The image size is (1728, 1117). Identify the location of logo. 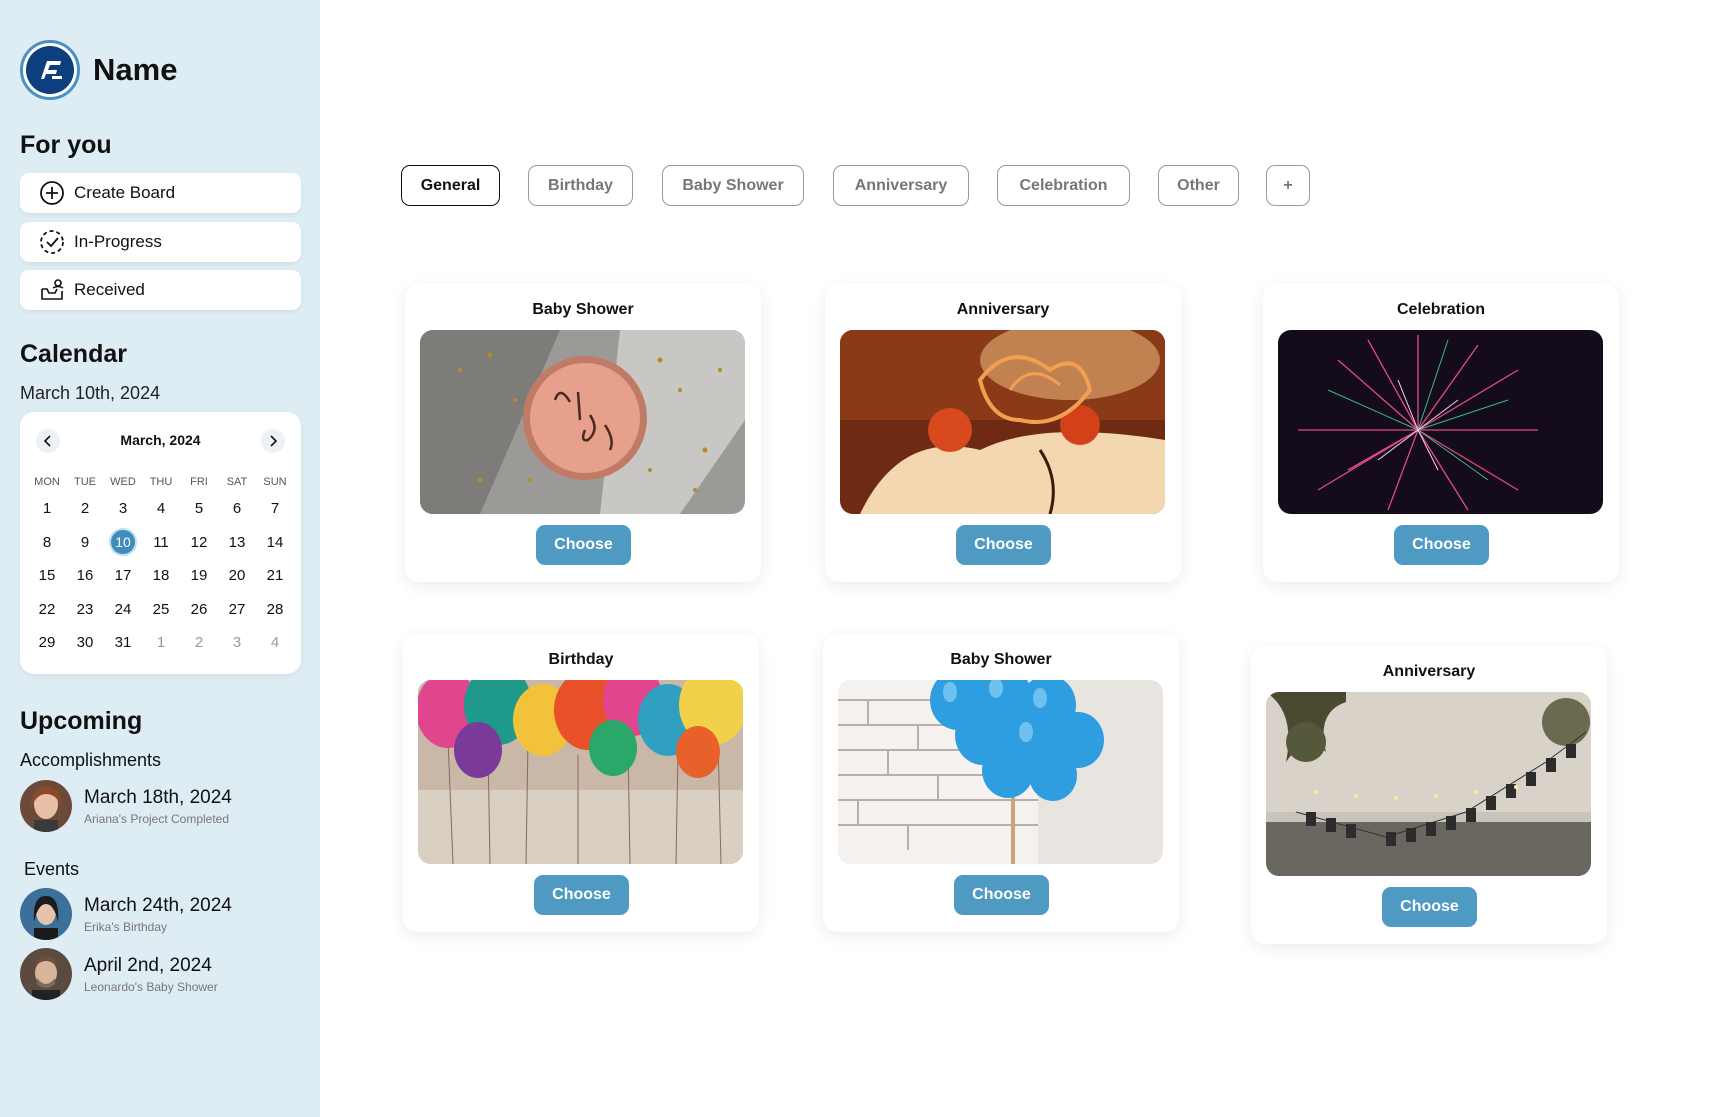
(50, 70).